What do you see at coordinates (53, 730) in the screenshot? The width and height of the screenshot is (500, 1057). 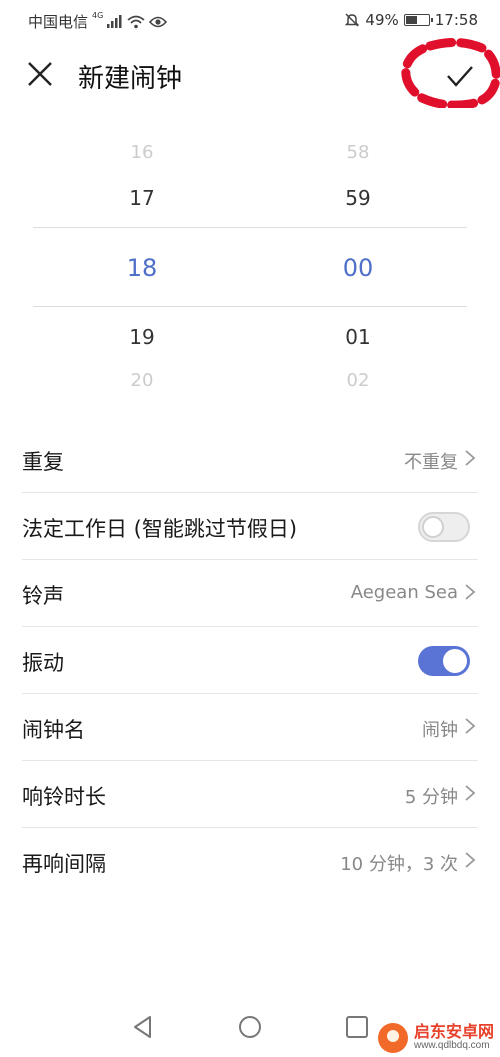 I see `alarm-name-label: 闹钟名` at bounding box center [53, 730].